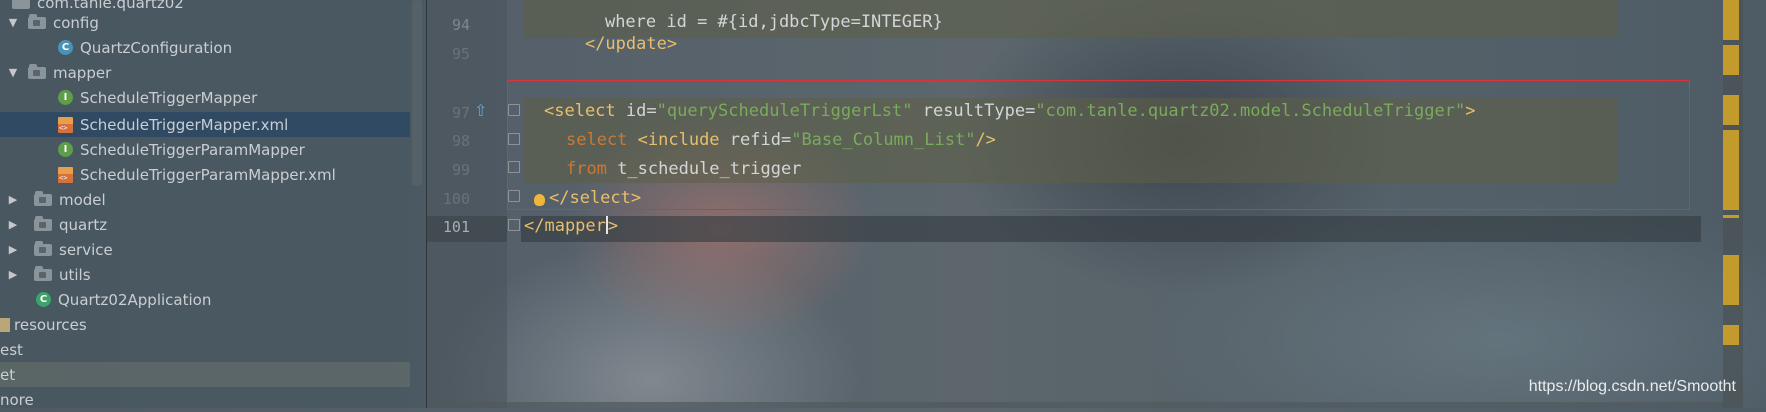  I want to click on code-tag: >, so click(613, 226).